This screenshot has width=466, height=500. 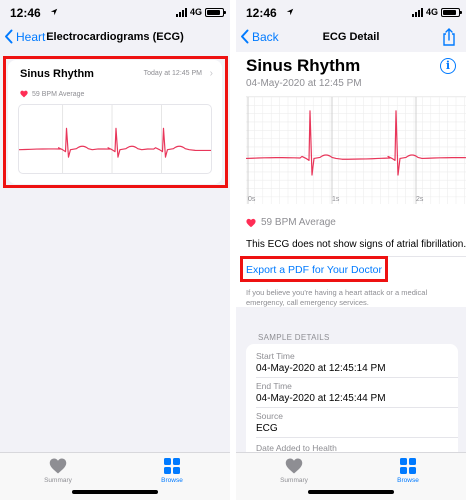 I want to click on end-time-label: End Time, so click(x=274, y=386).